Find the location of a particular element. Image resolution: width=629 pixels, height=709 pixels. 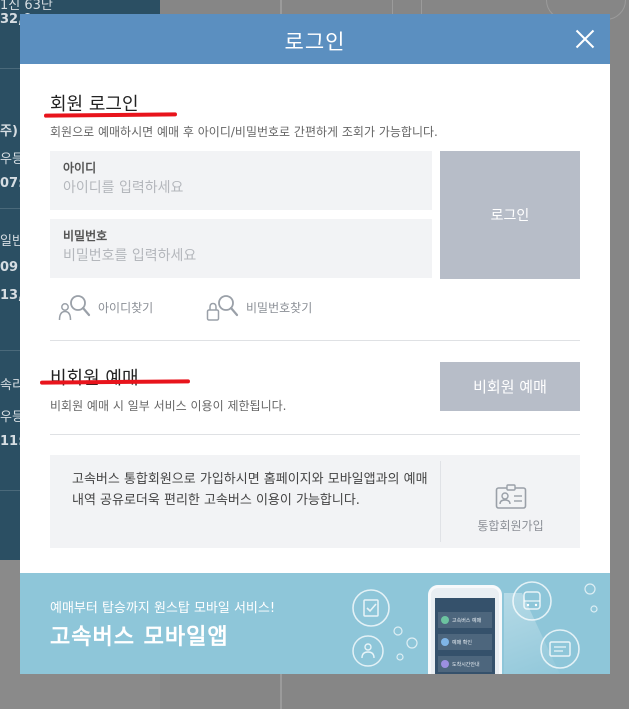

bus-circle-icon is located at coordinates (532, 601).